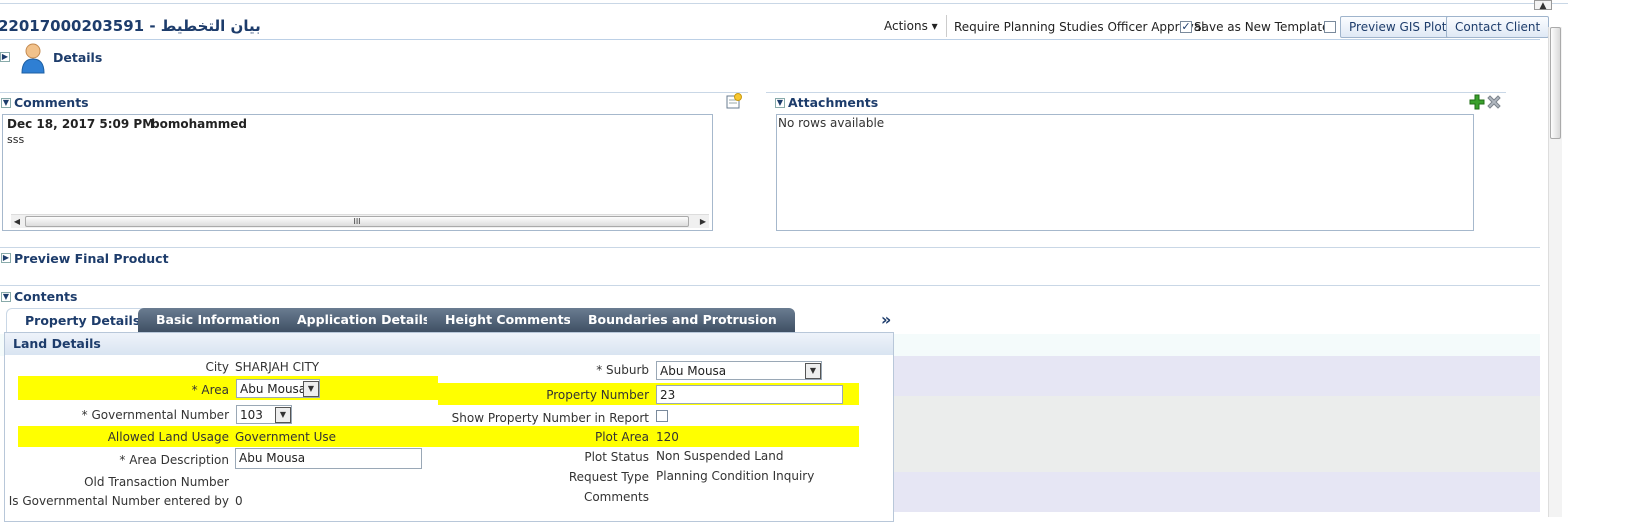 This screenshot has width=1627, height=531. Describe the element at coordinates (1543, 5) in the screenshot. I see `vscroll-up-arrow-icon: ▲` at that location.